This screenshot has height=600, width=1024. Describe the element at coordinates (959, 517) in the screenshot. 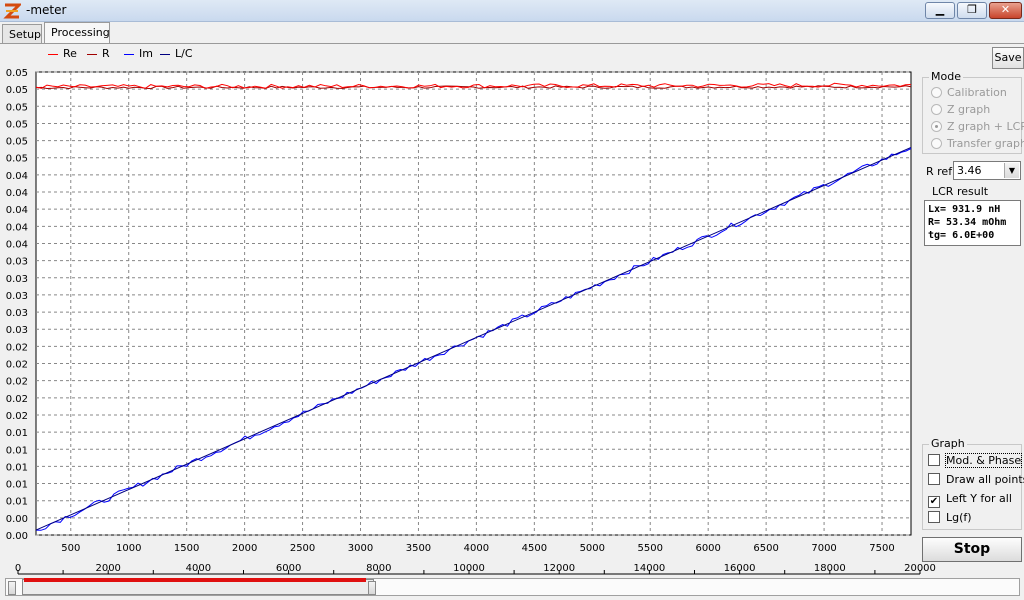

I see `checkbox-label: Lg(f)` at that location.